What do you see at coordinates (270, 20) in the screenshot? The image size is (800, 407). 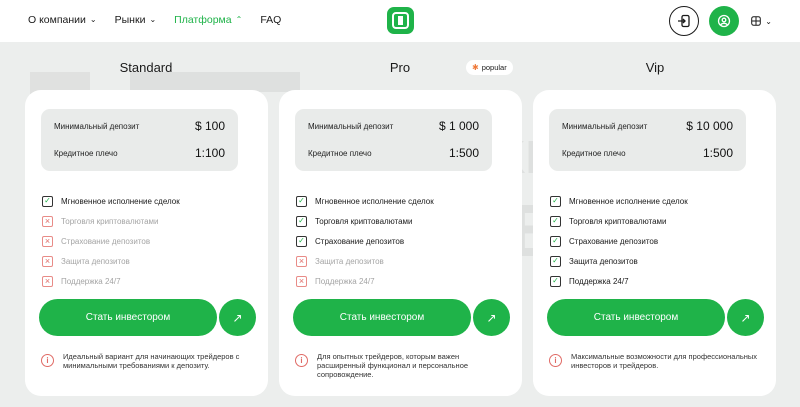 I see `nav-item-faq: FAQ` at bounding box center [270, 20].